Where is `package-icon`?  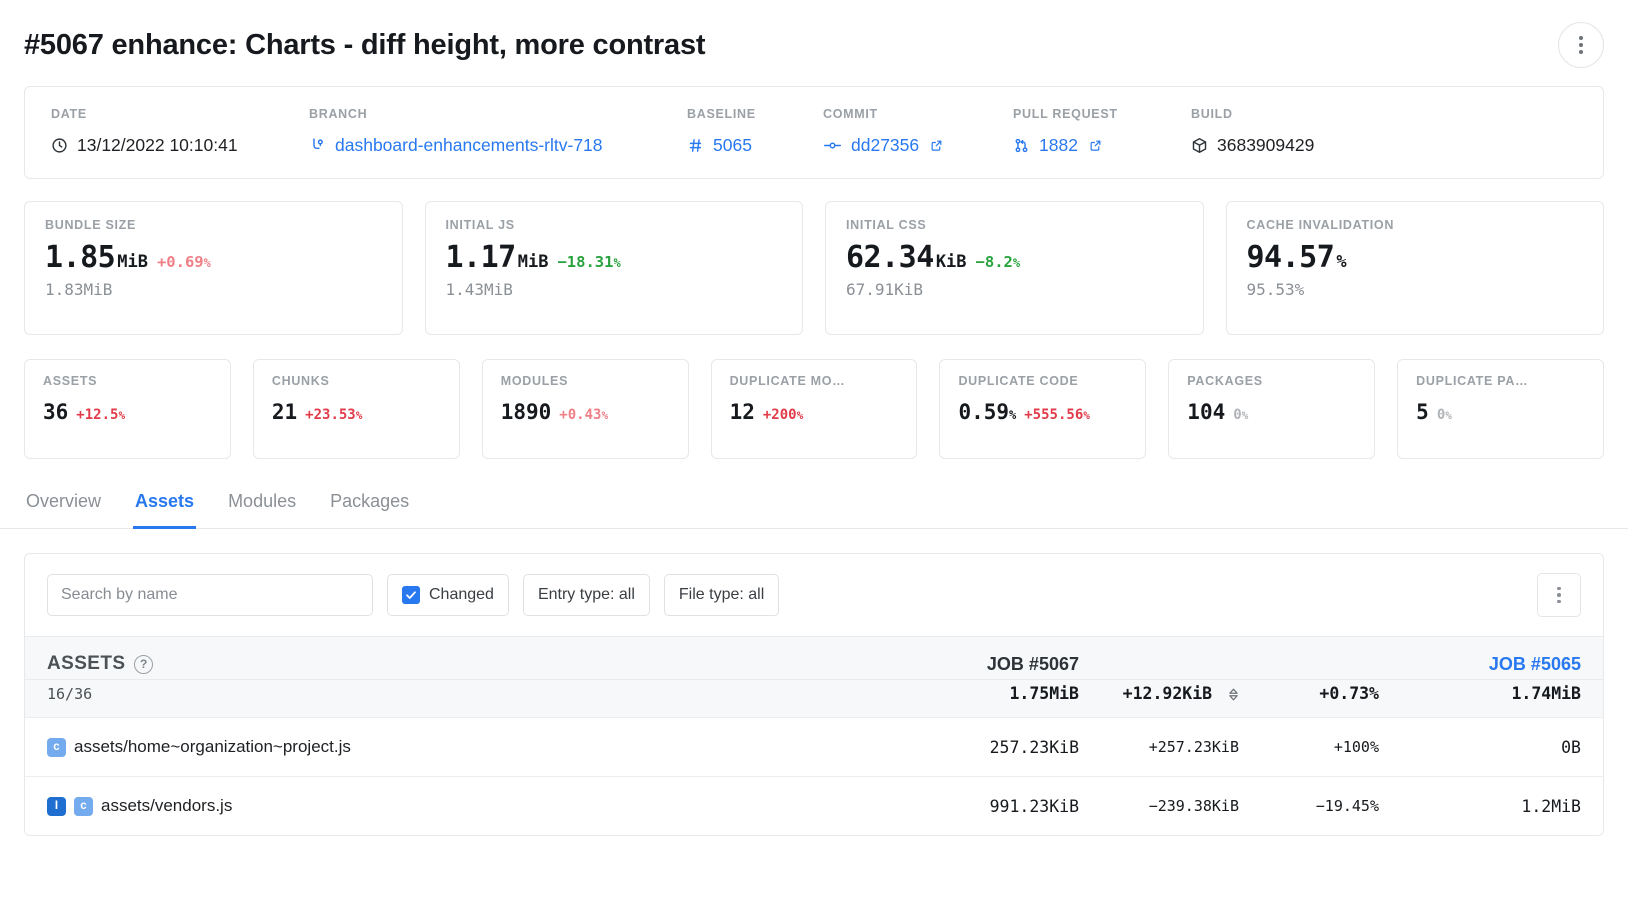 package-icon is located at coordinates (1199, 145).